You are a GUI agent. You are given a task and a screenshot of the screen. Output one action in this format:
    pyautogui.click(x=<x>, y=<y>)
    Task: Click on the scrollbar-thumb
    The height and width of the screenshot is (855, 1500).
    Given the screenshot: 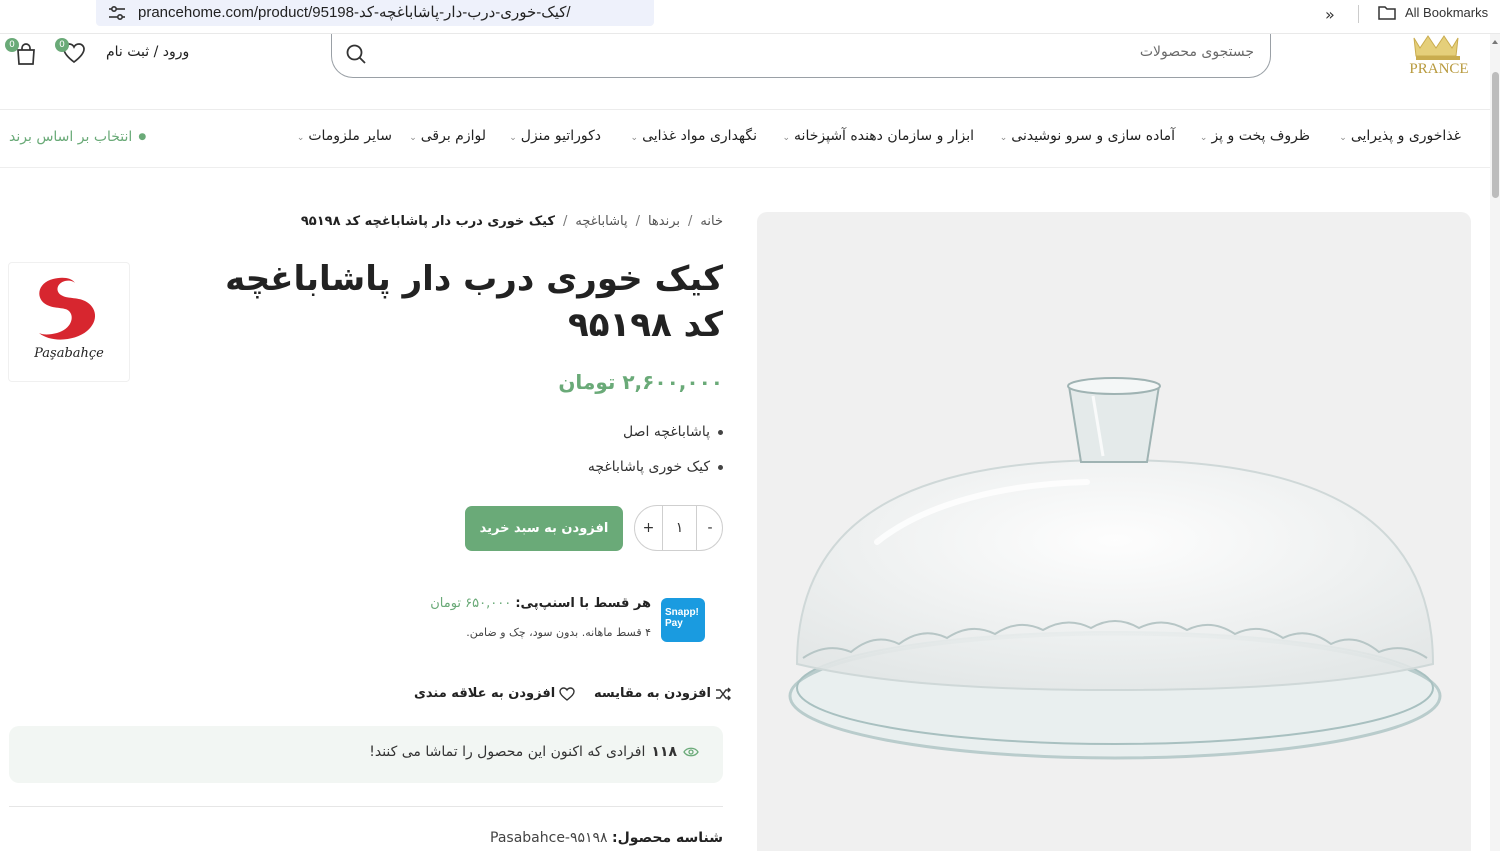 What is the action you would take?
    pyautogui.click(x=1495, y=135)
    